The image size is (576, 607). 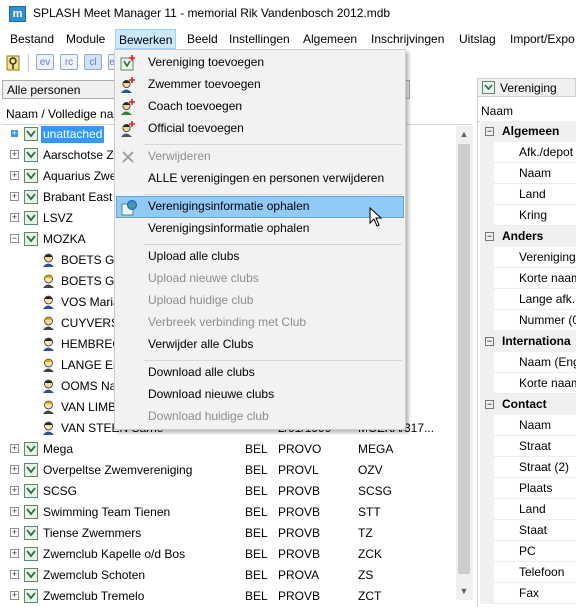 What do you see at coordinates (464, 134) in the screenshot?
I see `scroll-up-arrow: ▲` at bounding box center [464, 134].